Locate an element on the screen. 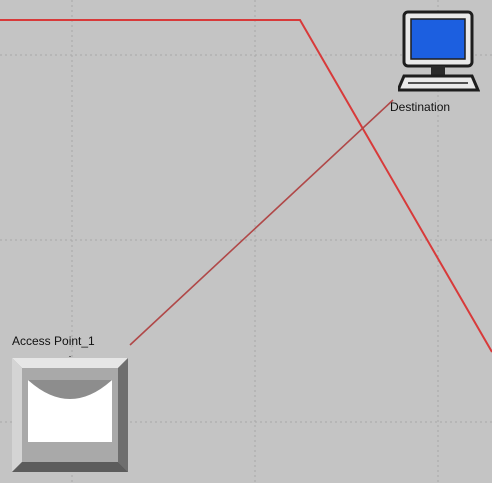  computer-monitor-icon is located at coordinates (439, 53).